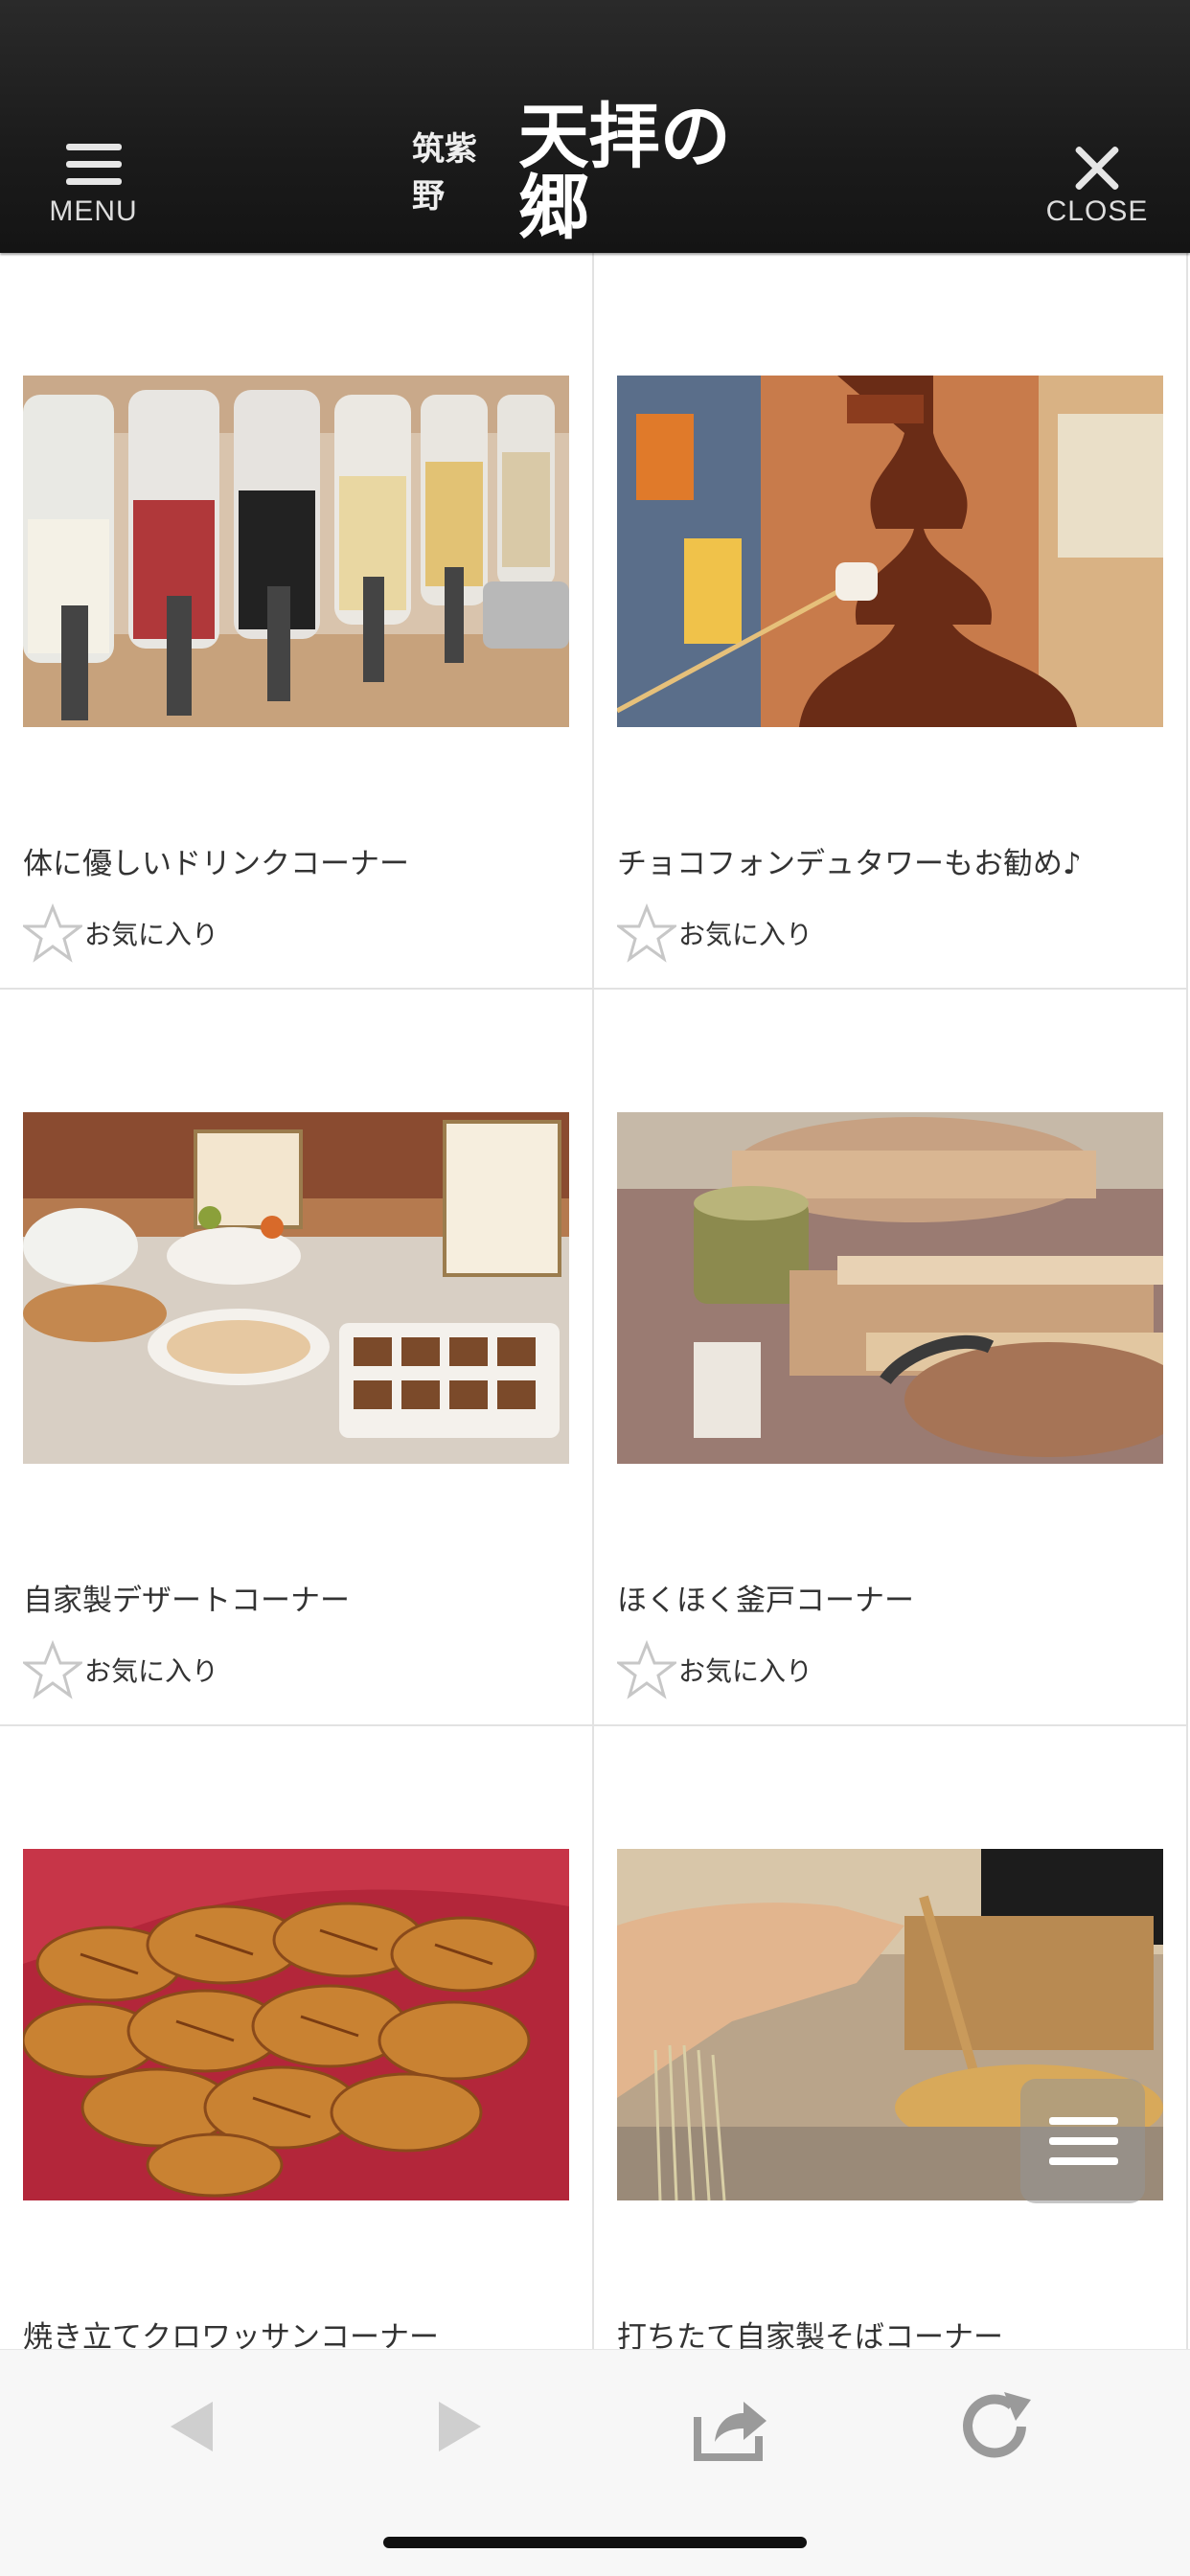  Describe the element at coordinates (850, 864) in the screenshot. I see `item-caption: チョコフォンデュタワーもお勧め♪` at that location.